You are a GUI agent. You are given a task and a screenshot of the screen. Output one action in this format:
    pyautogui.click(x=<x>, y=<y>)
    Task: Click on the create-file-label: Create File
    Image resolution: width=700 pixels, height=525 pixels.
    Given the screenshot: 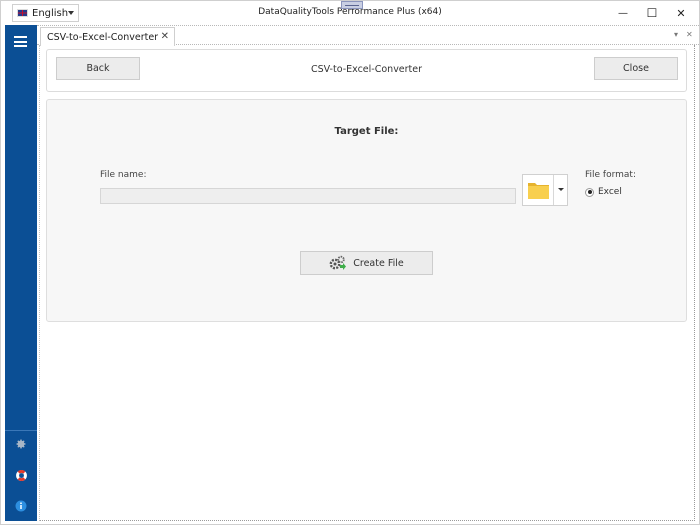 What is the action you would take?
    pyautogui.click(x=378, y=263)
    